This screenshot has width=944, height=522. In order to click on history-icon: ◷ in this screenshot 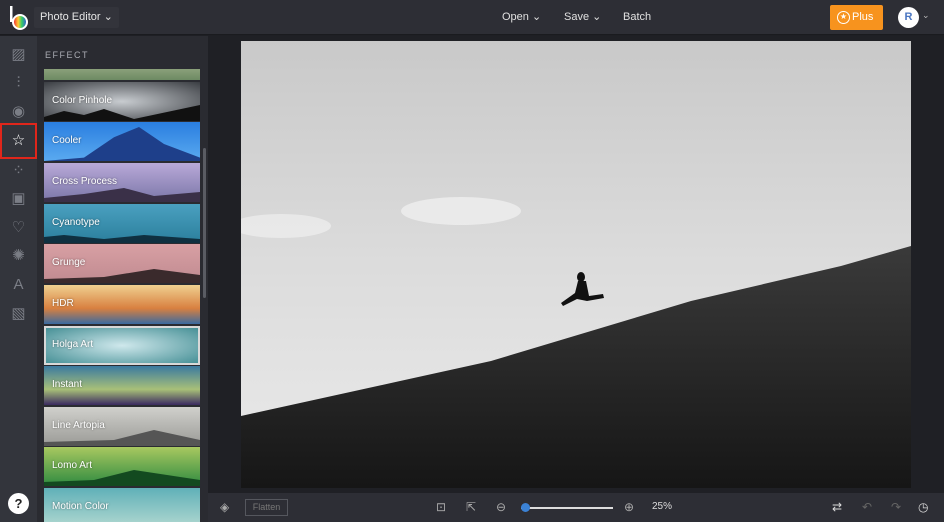, I will do `click(923, 507)`.